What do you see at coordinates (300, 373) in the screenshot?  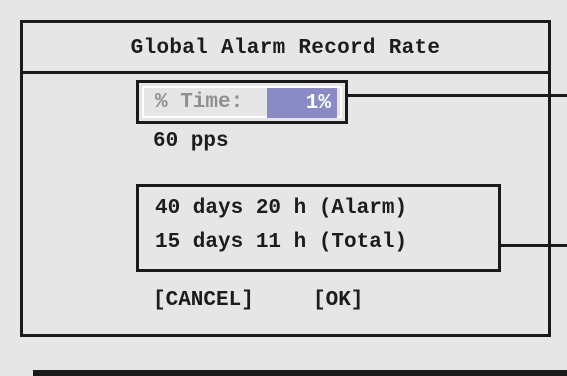 I see `bottom-bar` at bounding box center [300, 373].